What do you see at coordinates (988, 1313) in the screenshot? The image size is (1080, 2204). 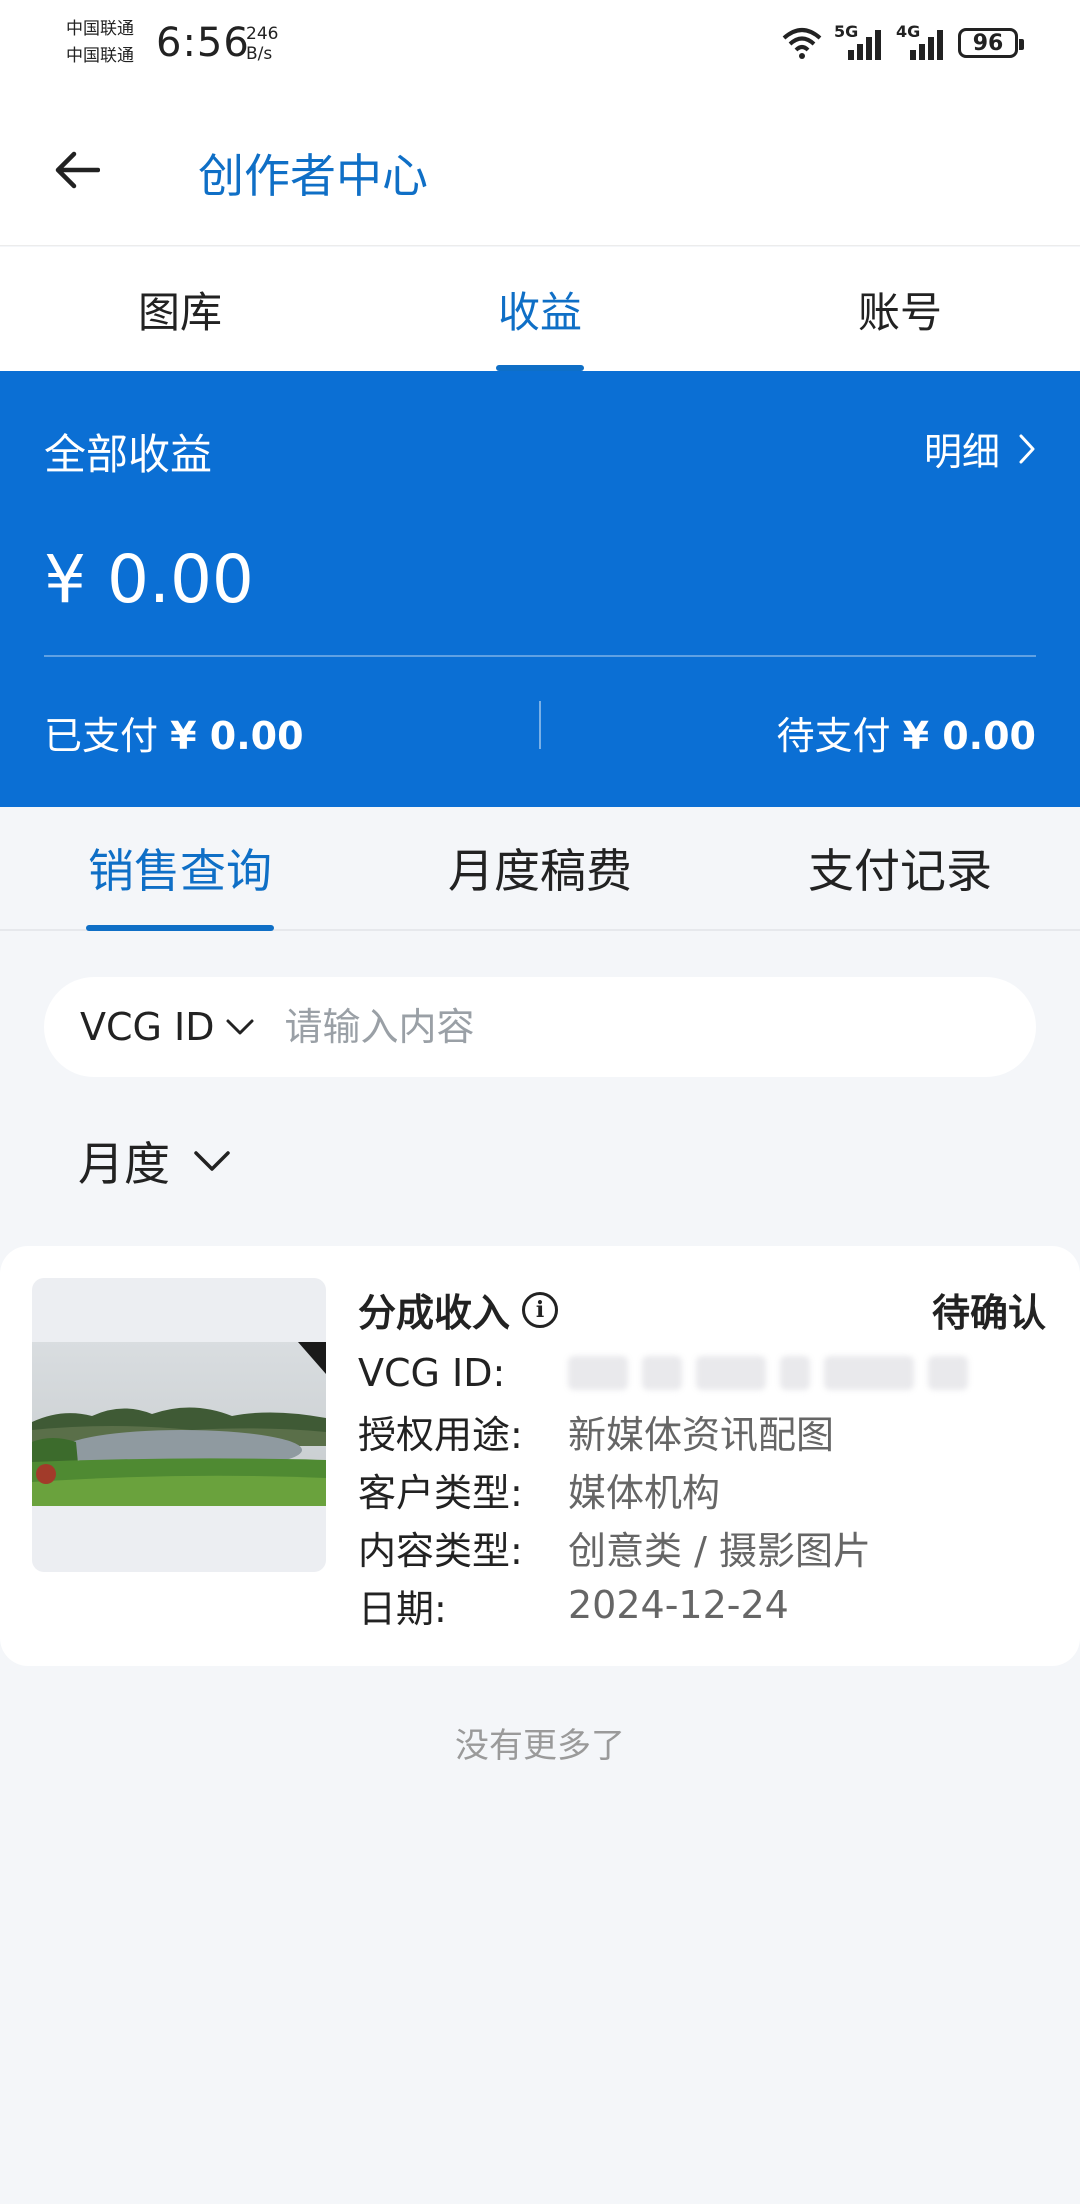 I see `record-status-badge: 待确认` at bounding box center [988, 1313].